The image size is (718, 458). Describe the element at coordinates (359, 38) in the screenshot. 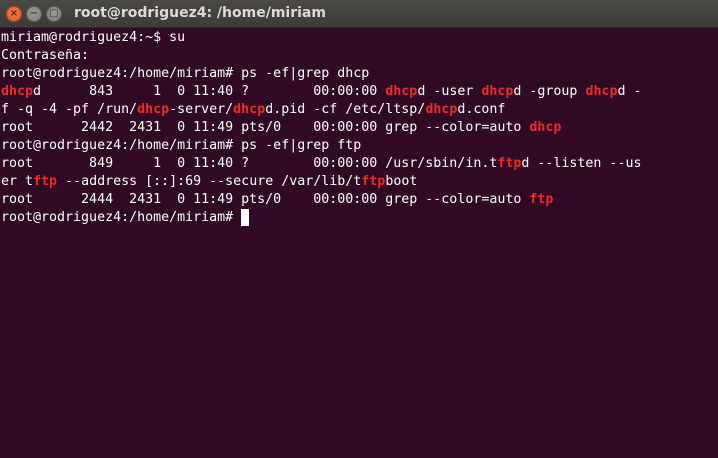

I see `terminal-line: miriam@rodriguez4:~$ su` at that location.